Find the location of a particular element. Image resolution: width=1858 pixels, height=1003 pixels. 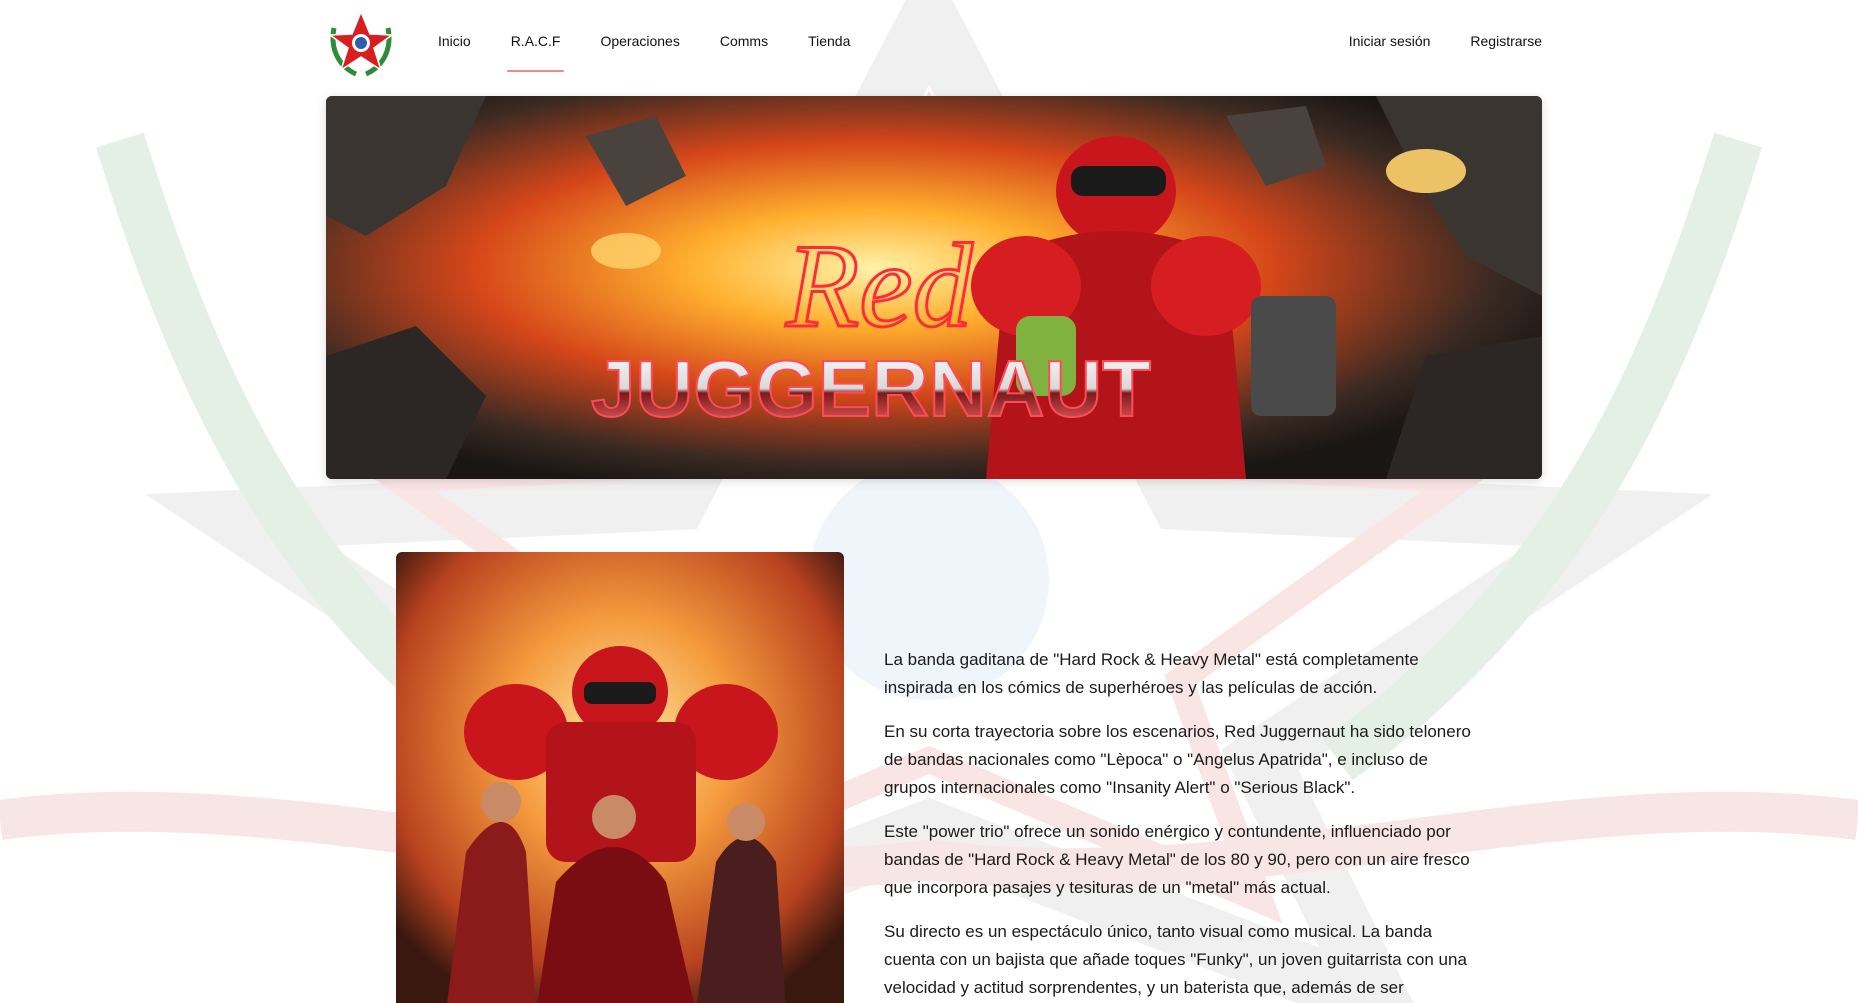

banner-title-main: JUGGERNAUT is located at coordinates (871, 388).